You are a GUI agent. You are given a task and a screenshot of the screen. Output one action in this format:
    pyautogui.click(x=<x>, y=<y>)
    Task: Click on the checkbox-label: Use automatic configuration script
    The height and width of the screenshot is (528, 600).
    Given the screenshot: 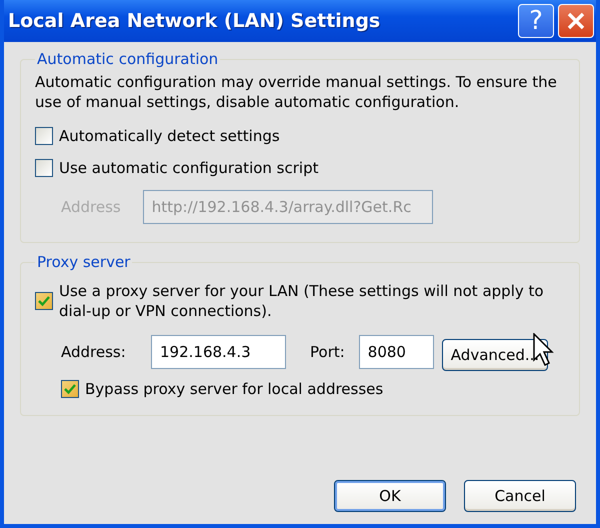 What is the action you would take?
    pyautogui.click(x=188, y=168)
    